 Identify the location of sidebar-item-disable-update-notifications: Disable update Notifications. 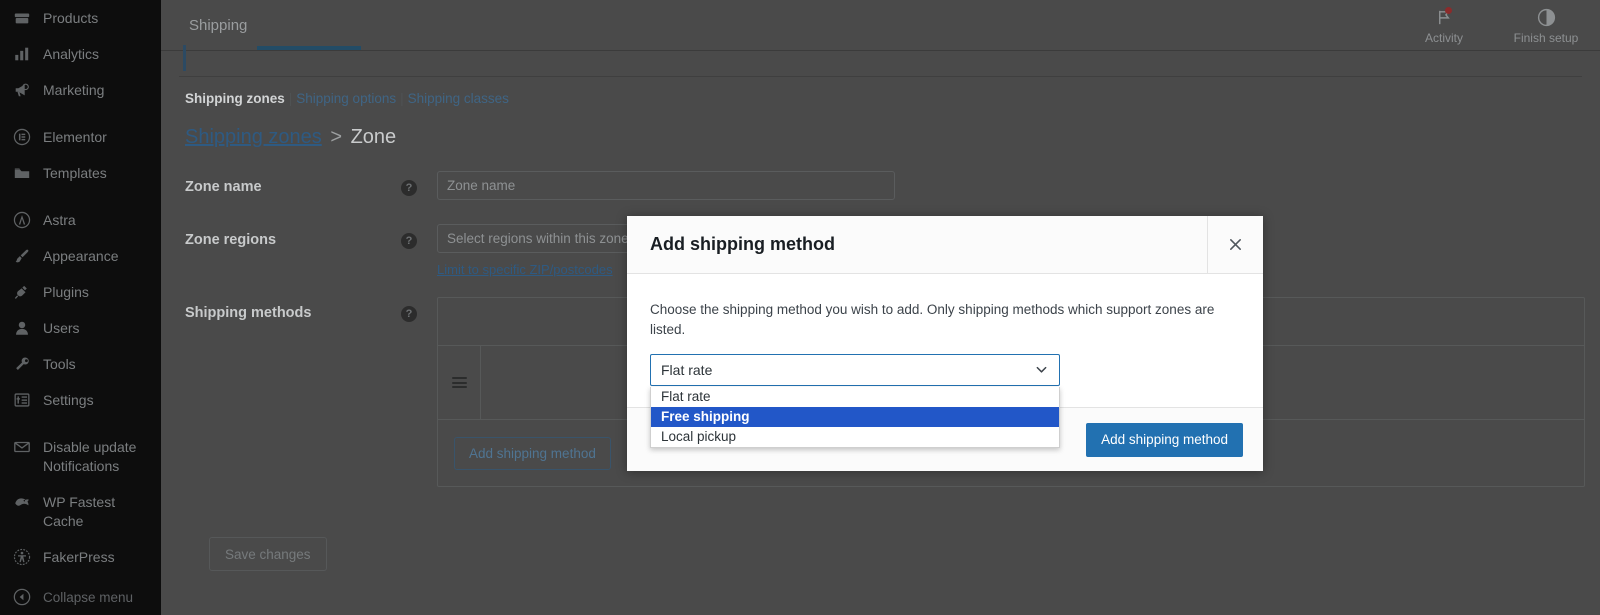
(80, 456).